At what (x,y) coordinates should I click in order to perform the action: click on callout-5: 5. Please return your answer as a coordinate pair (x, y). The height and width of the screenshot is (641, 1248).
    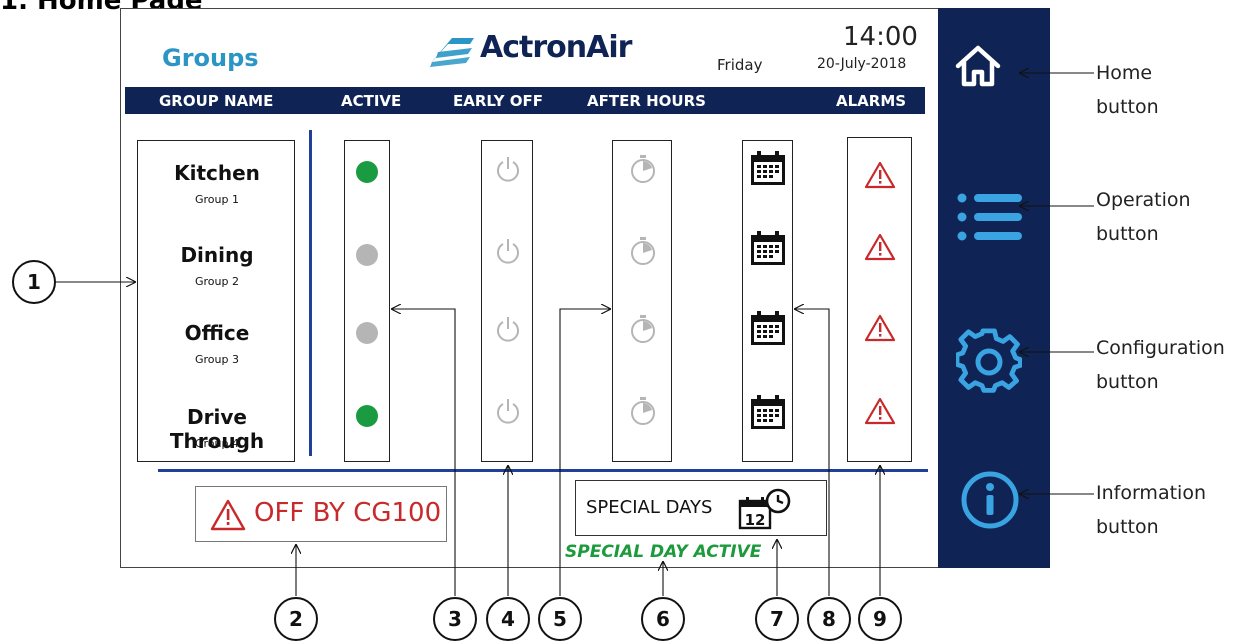
    Looking at the image, I should click on (560, 619).